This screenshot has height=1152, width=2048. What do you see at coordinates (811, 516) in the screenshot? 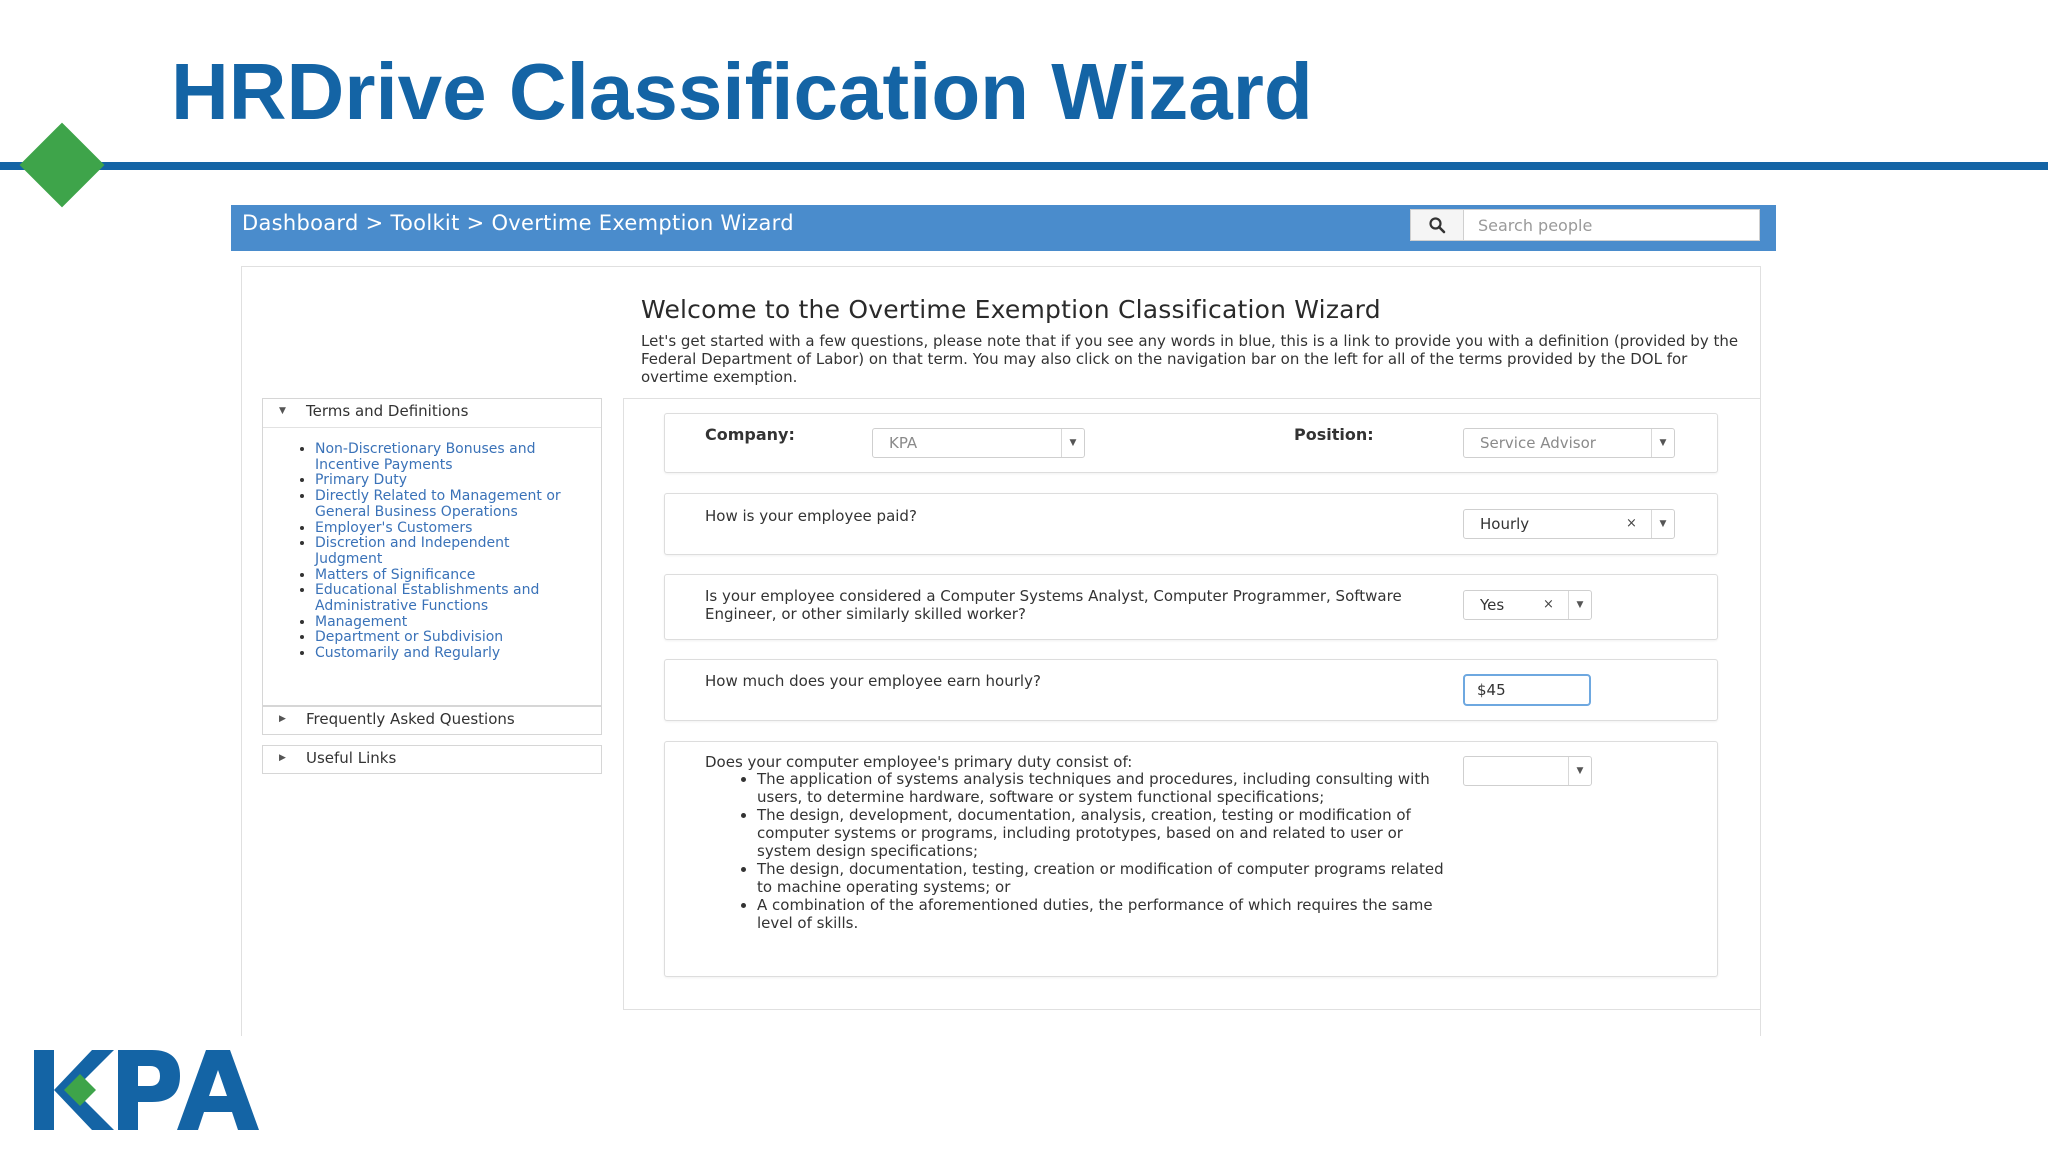
I see `pay-type-question: How is your employee paid?` at bounding box center [811, 516].